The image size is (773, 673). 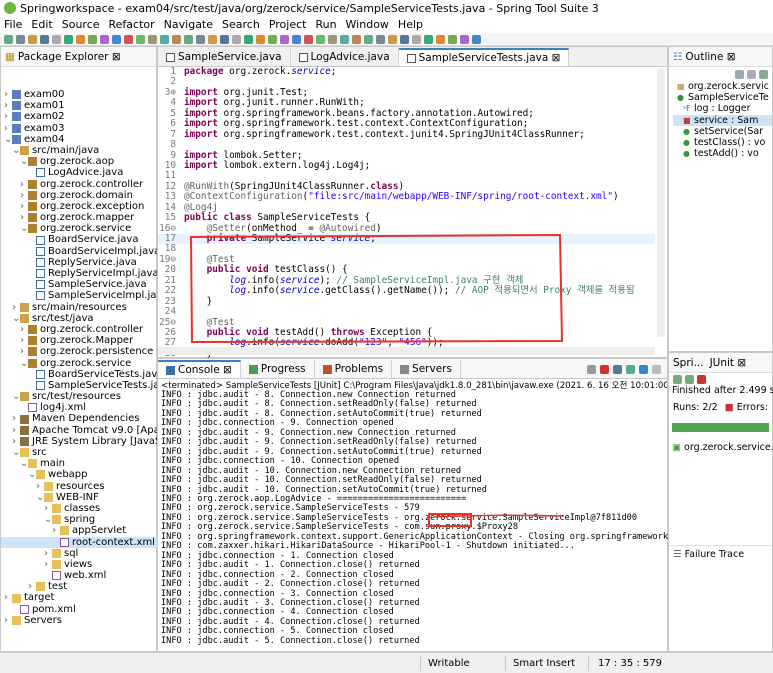 What do you see at coordinates (722, 120) in the screenshot?
I see `outline-item: ■ service : Sam` at bounding box center [722, 120].